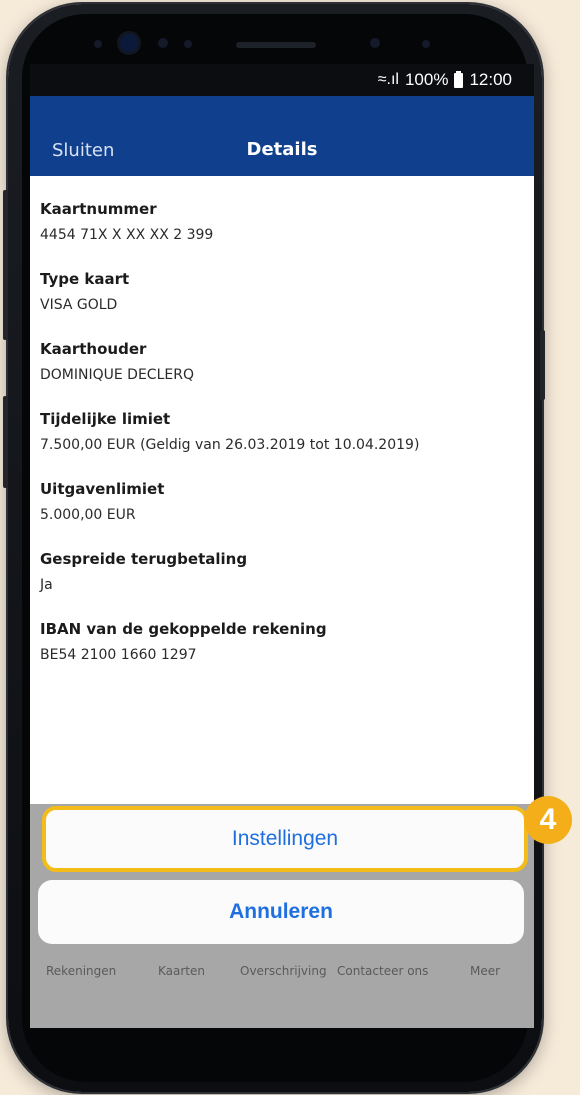 The height and width of the screenshot is (1095, 580). Describe the element at coordinates (426, 44) in the screenshot. I see `flash-sensor-icon` at that location.